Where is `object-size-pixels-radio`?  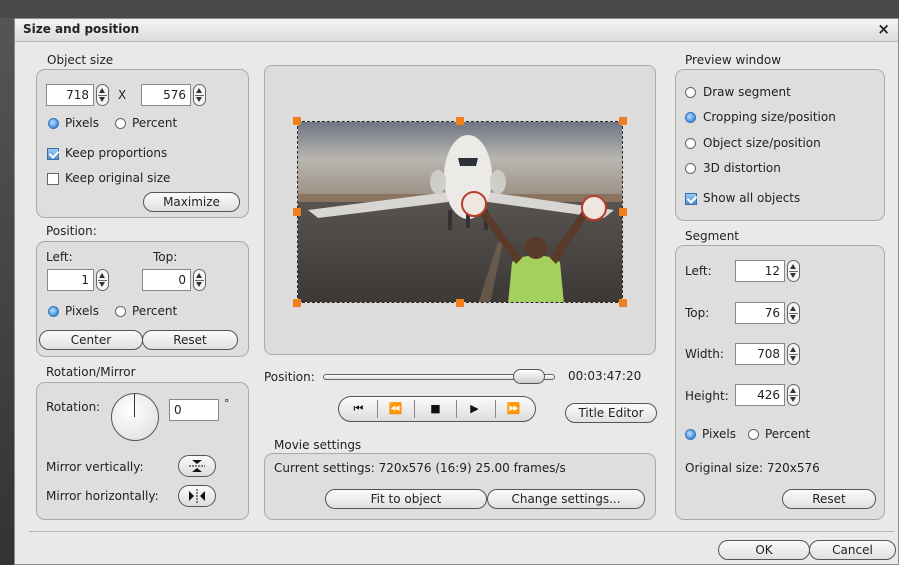 object-size-pixels-radio is located at coordinates (53, 123).